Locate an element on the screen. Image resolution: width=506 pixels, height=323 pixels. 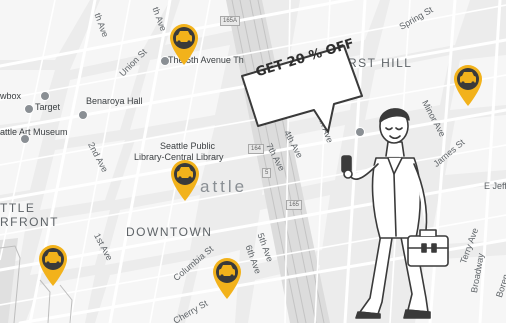
poi-target-icon is located at coordinates (29, 109).